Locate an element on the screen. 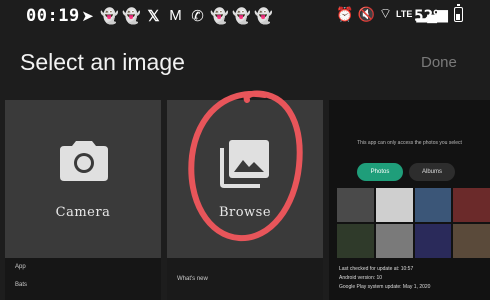  camera-icon is located at coordinates (84, 161).